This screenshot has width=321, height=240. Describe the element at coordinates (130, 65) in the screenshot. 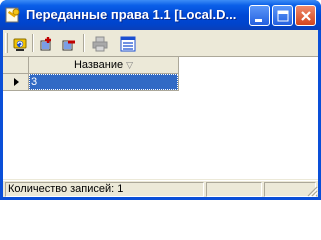

I see `sort-descending-icon: ▽` at that location.